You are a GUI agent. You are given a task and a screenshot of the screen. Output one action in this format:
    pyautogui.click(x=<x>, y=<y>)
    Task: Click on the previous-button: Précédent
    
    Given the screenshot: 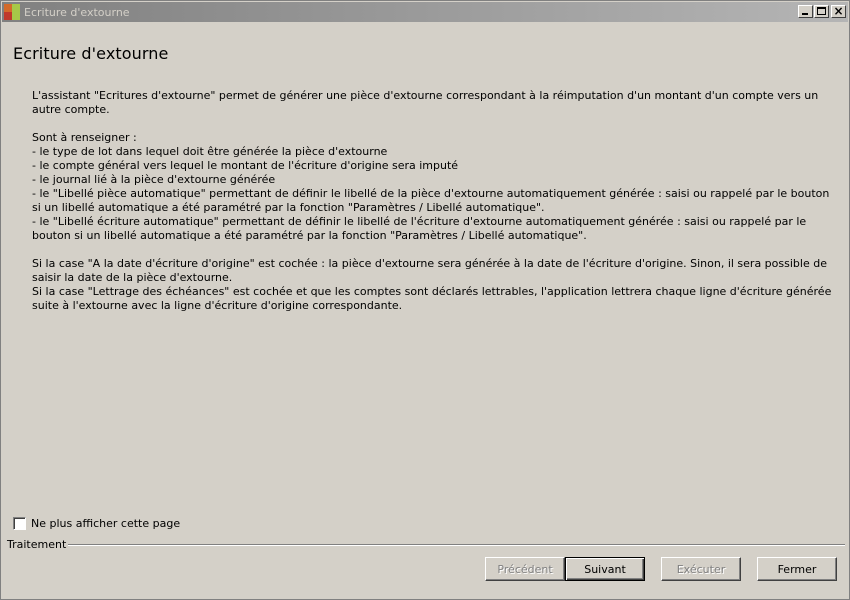 What is the action you would take?
    pyautogui.click(x=525, y=569)
    